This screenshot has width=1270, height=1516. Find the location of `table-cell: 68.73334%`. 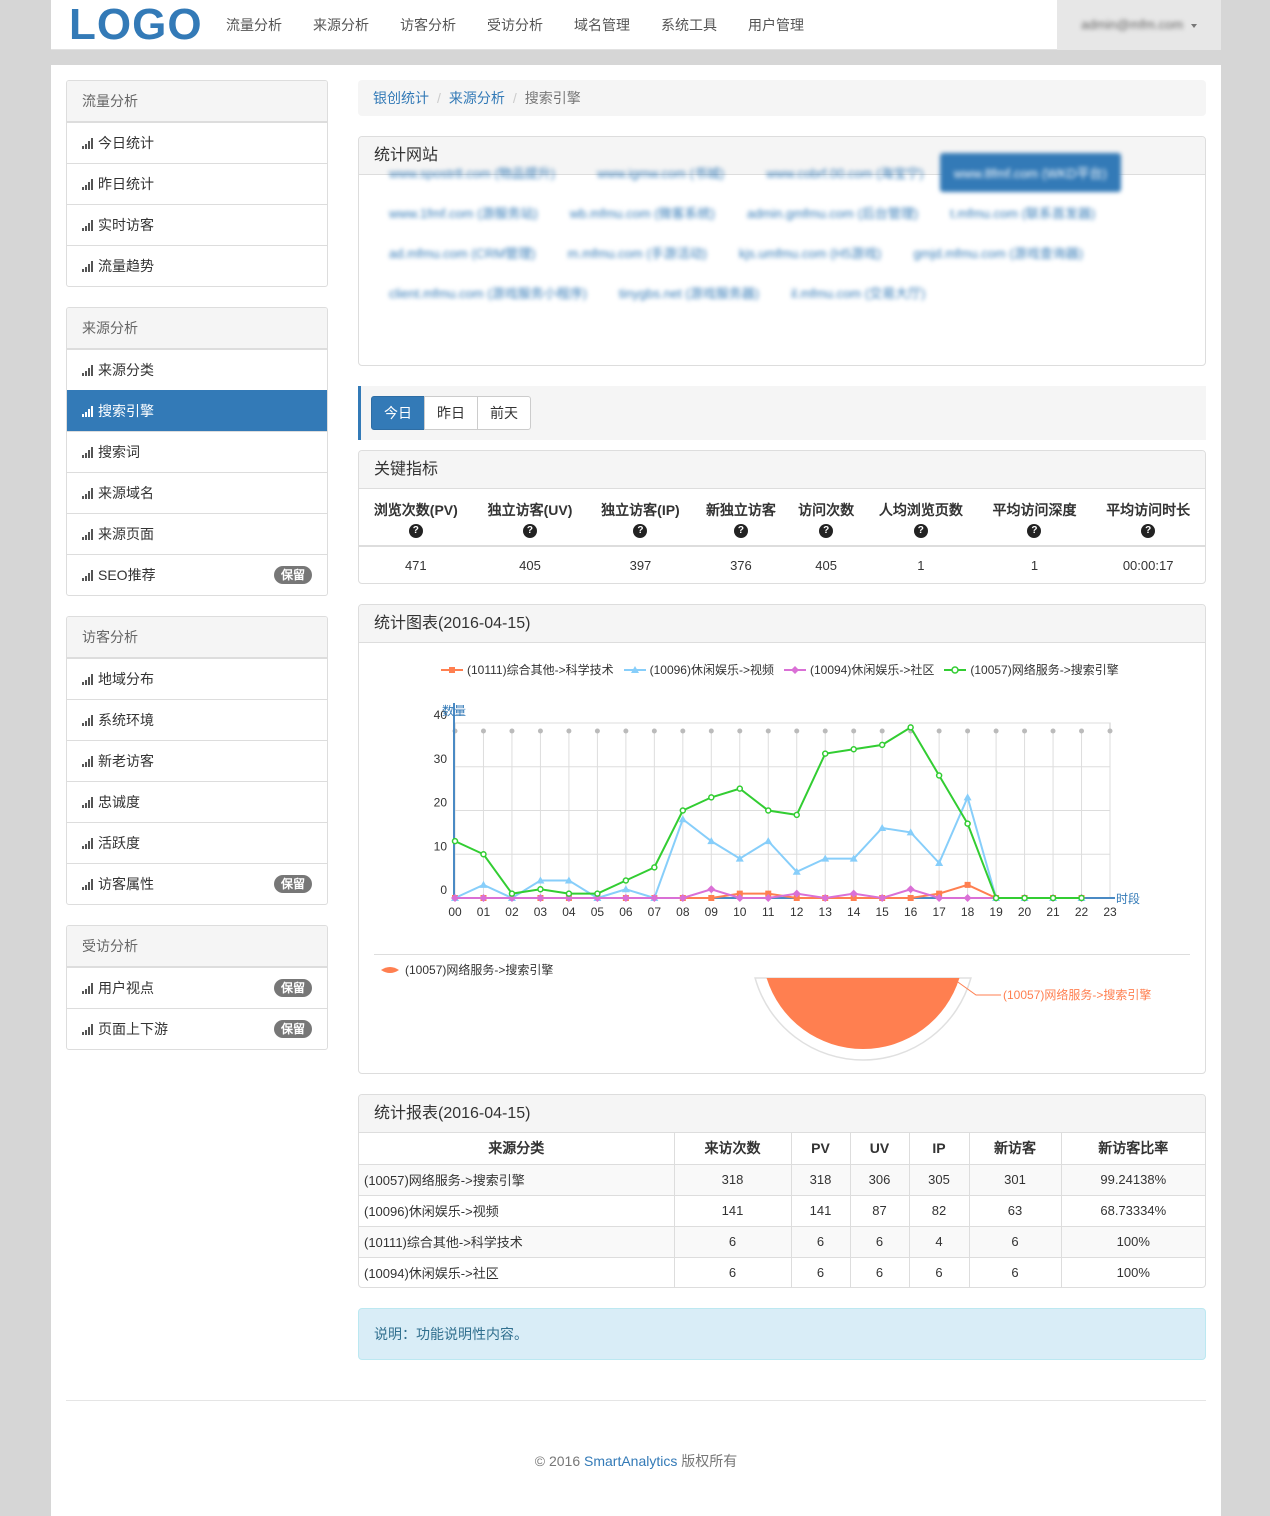

table-cell: 68.73334% is located at coordinates (1133, 1210).